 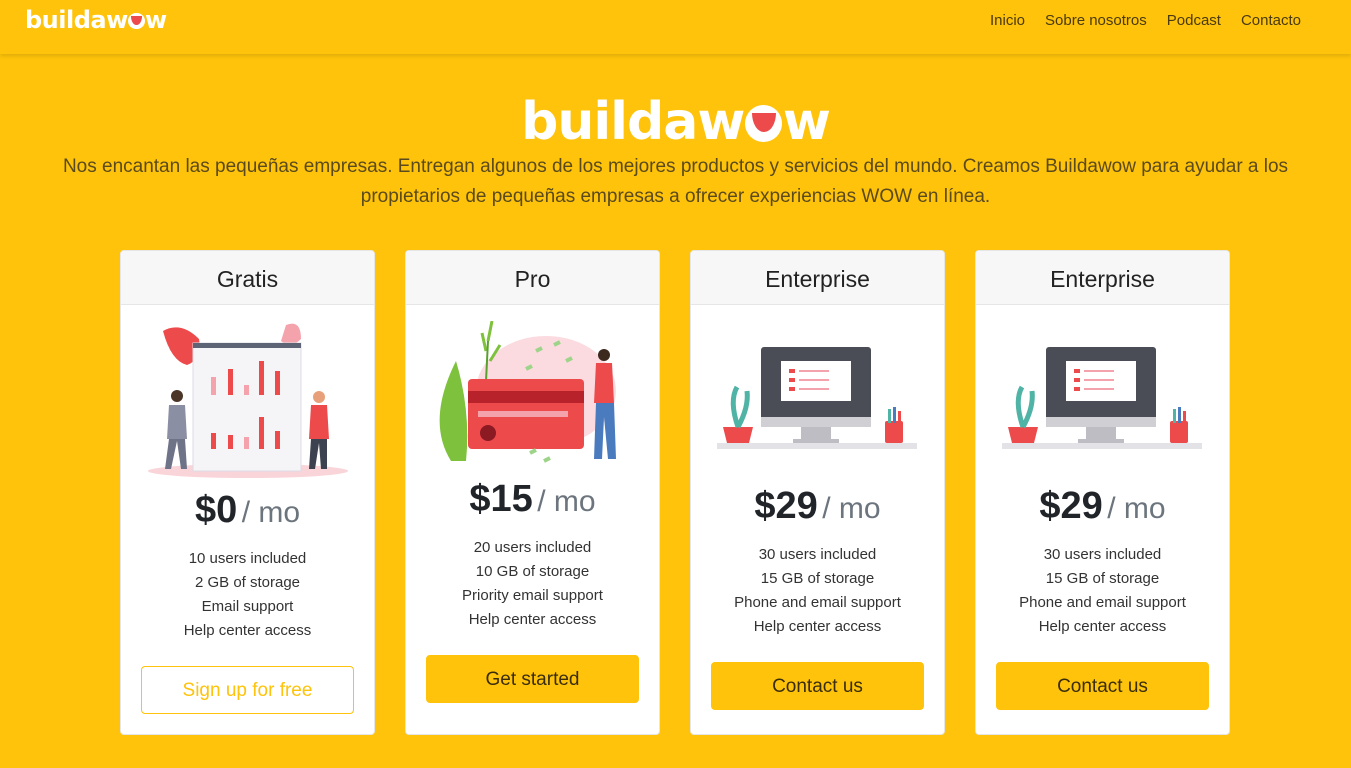 I want to click on plan-name: Pro, so click(x=532, y=278).